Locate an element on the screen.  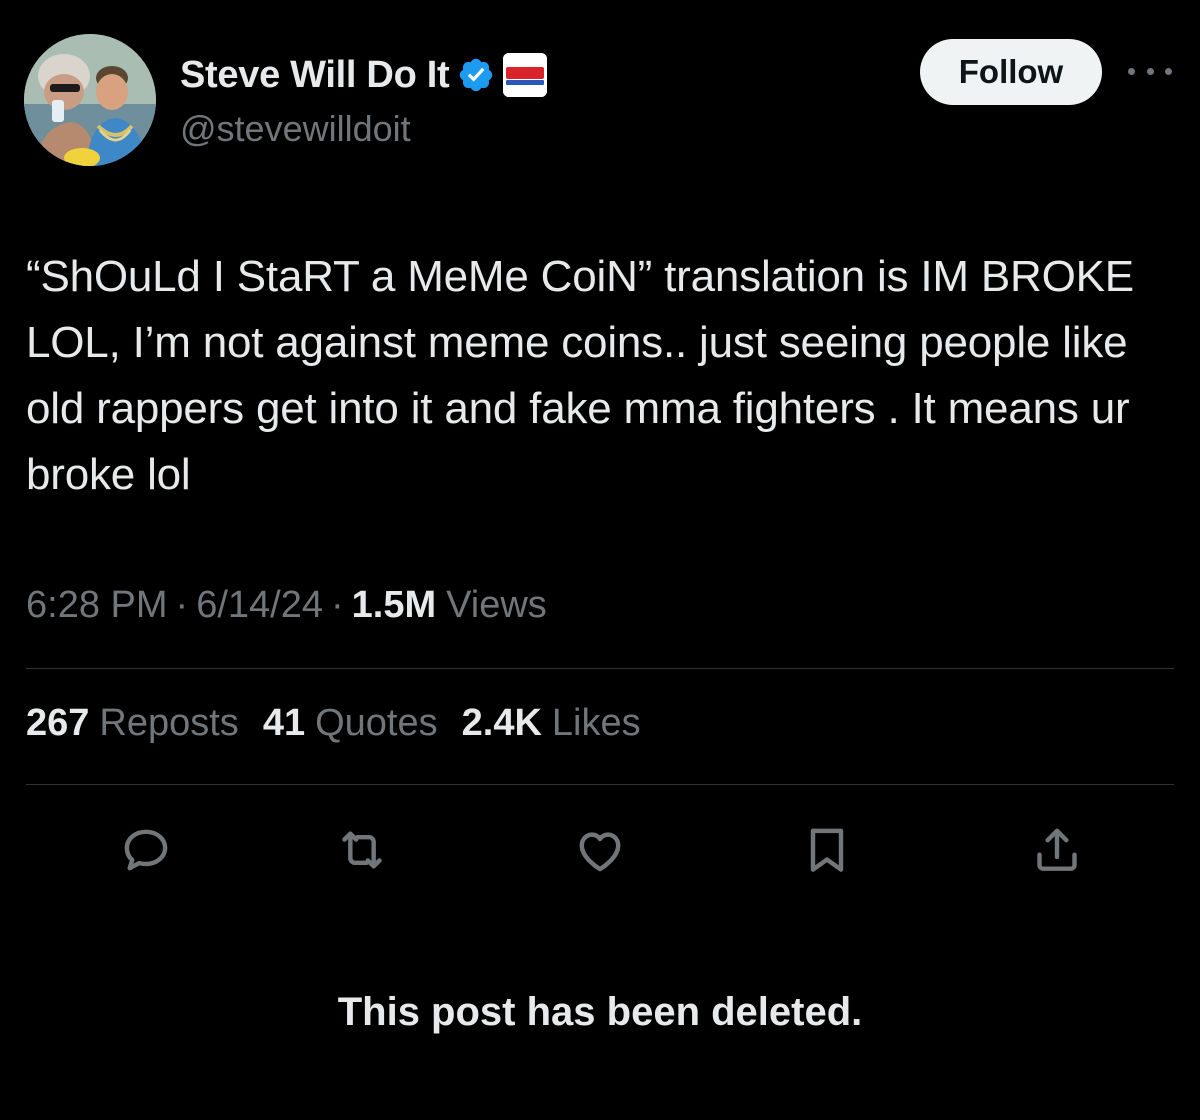
follow-button: Follow is located at coordinates (1011, 72).